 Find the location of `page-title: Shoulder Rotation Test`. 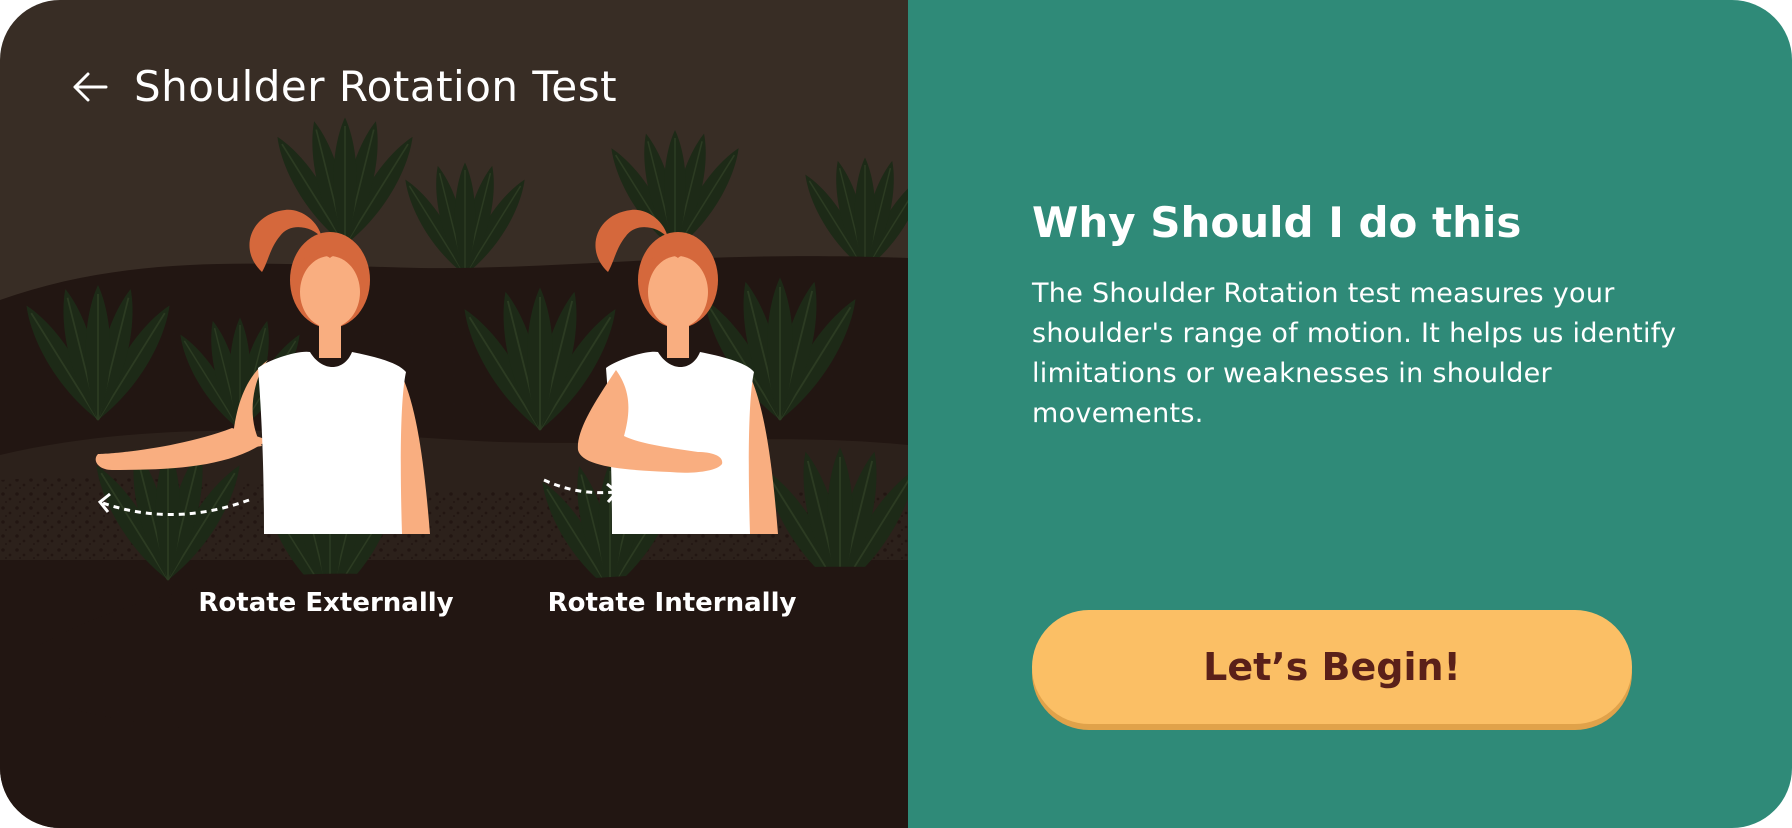

page-title: Shoulder Rotation Test is located at coordinates (376, 86).